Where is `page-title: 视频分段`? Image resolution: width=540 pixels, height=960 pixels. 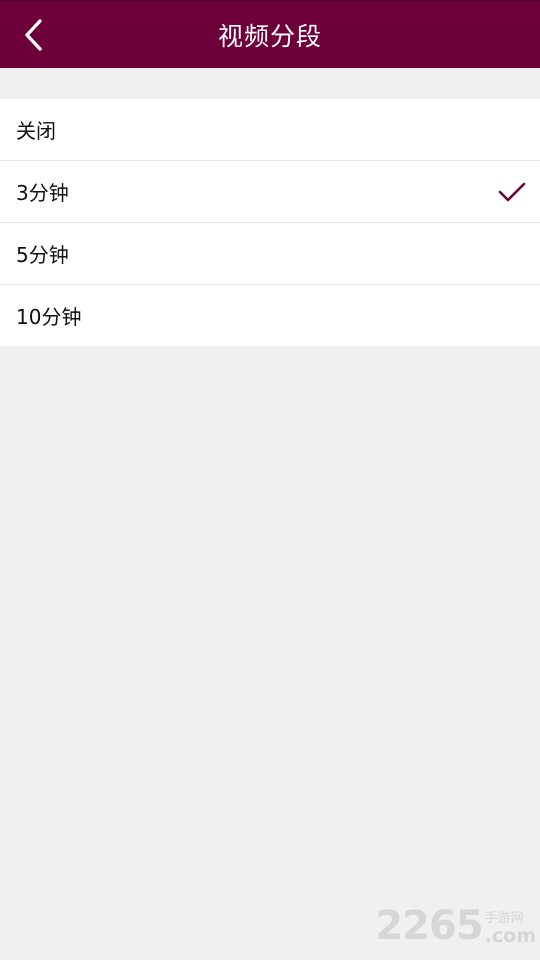
page-title: 视频分段 is located at coordinates (269, 36).